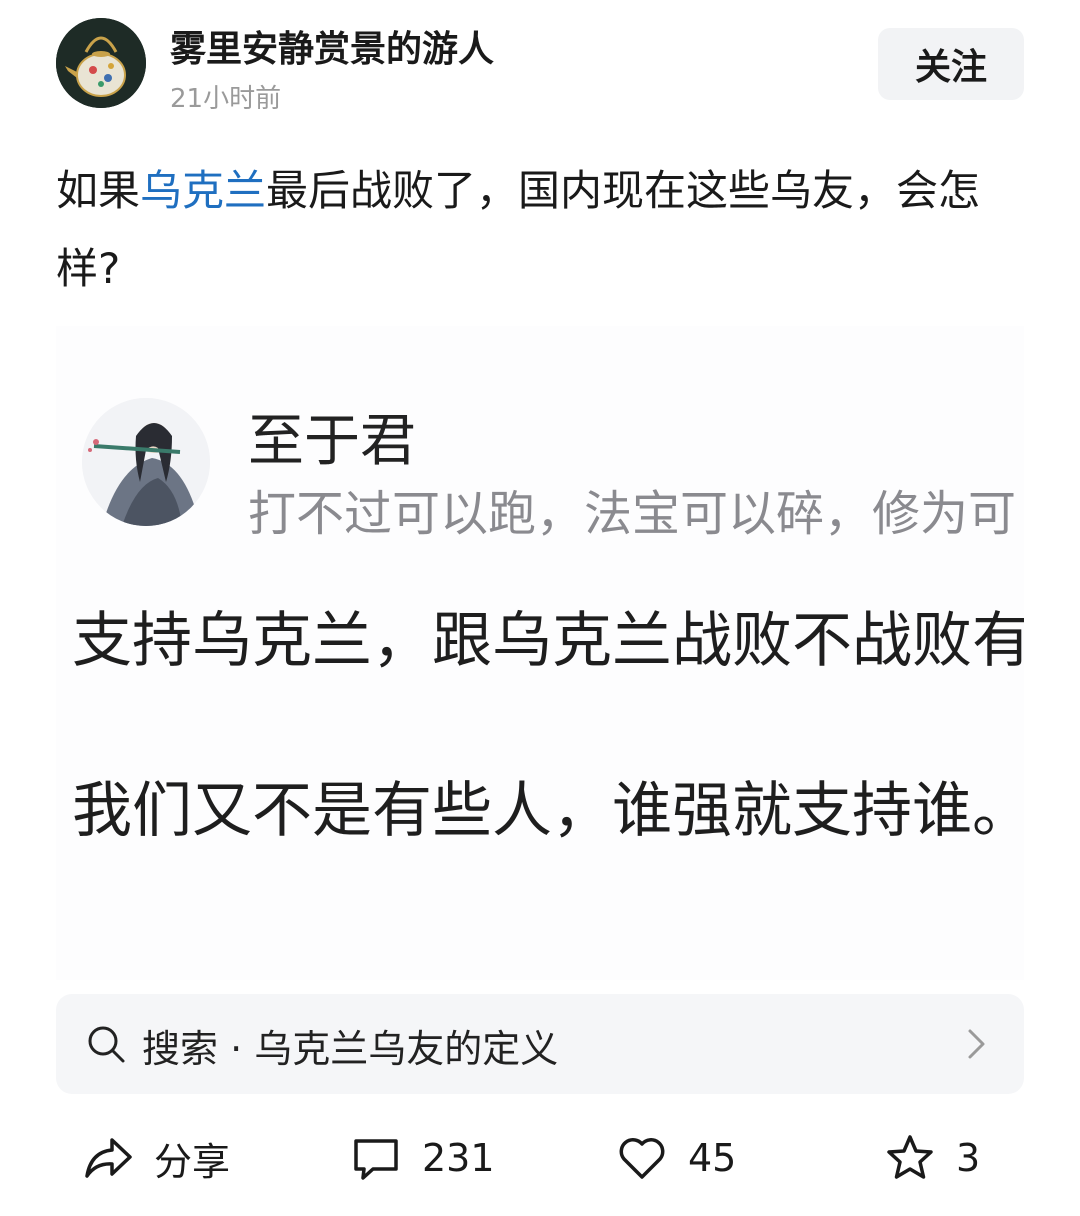 The image size is (1080, 1216). What do you see at coordinates (632, 514) in the screenshot?
I see `embedded-bio: 打不过可以跑，法宝可以碎，修为可` at bounding box center [632, 514].